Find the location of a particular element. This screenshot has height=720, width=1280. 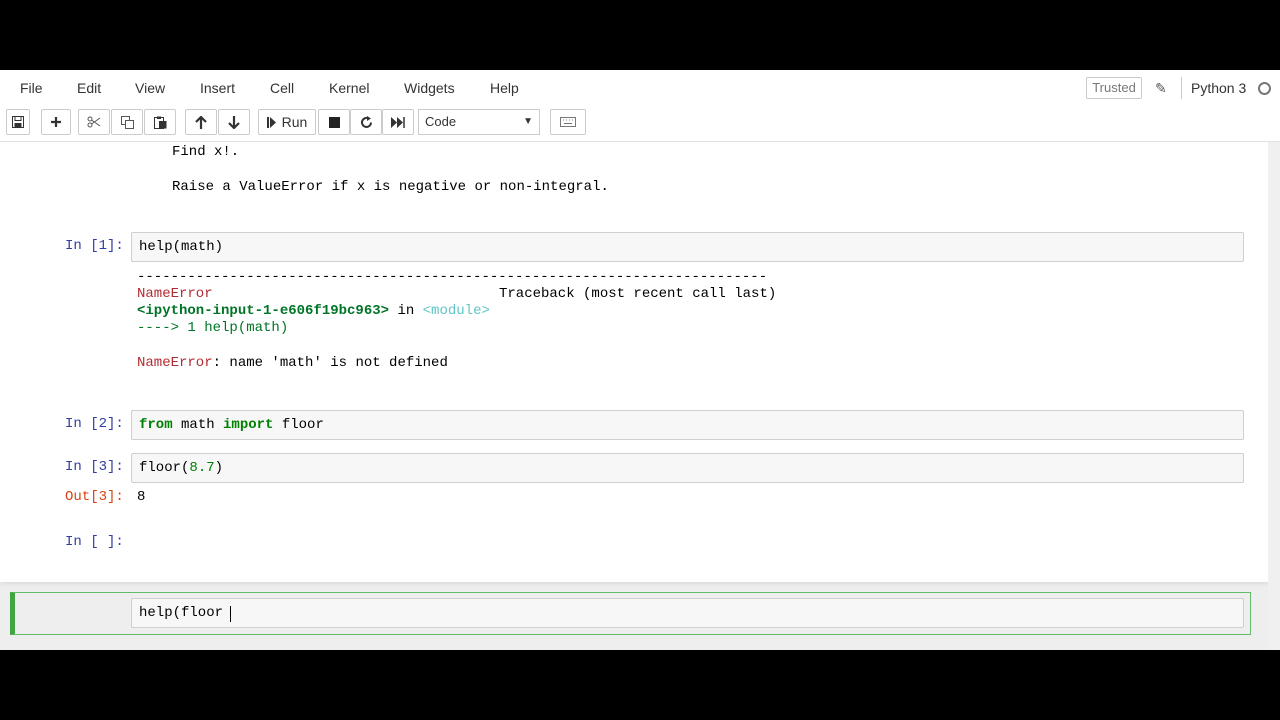

code-close: ) is located at coordinates (219, 468).